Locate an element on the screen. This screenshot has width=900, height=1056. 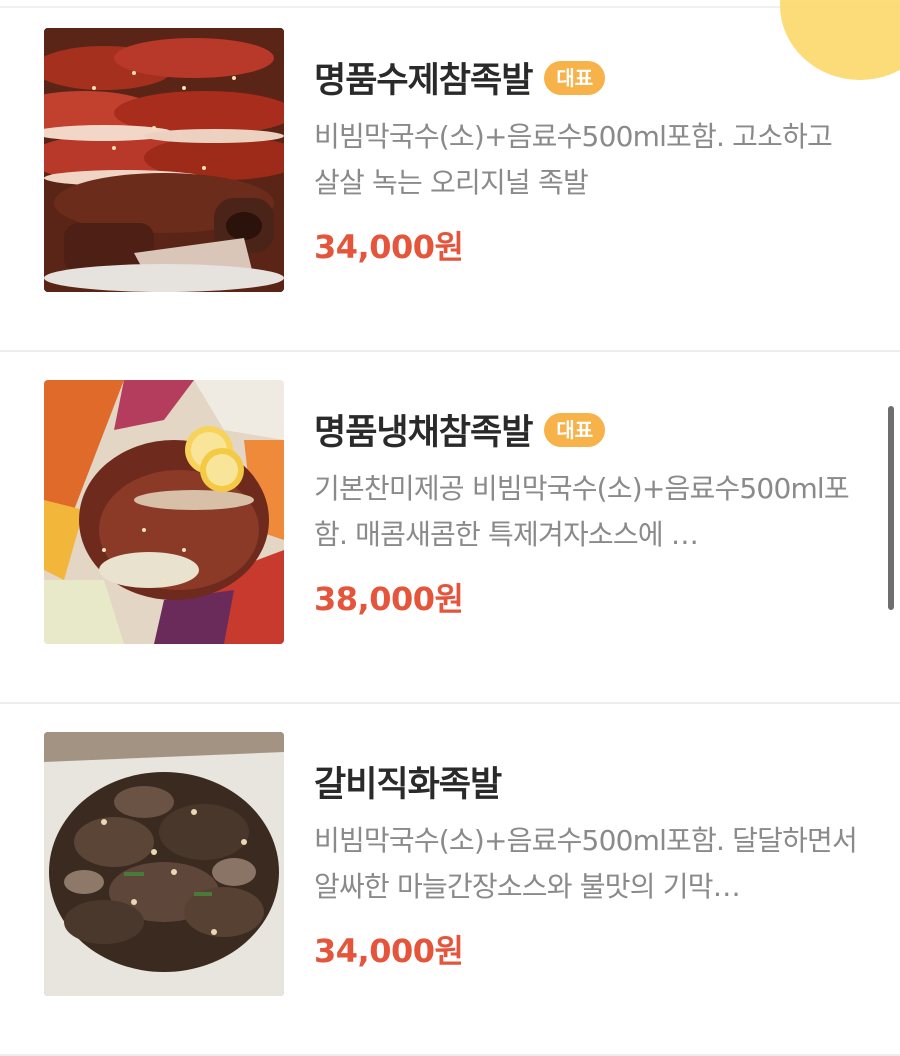
menu-item-title: 명품수제참족발 is located at coordinates (423, 81).